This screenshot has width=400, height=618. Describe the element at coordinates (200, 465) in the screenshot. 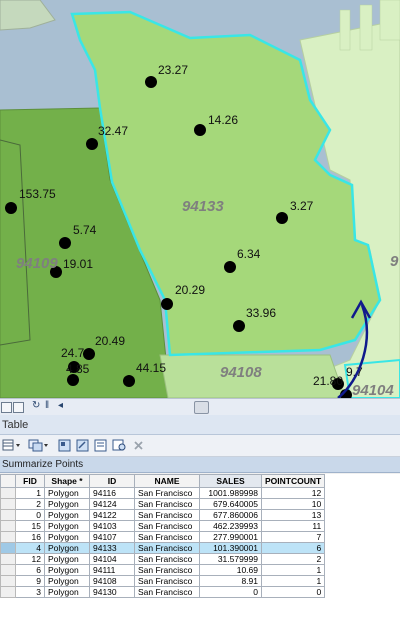

I see `layer-tab-summarize-points: Summarize Points` at that location.